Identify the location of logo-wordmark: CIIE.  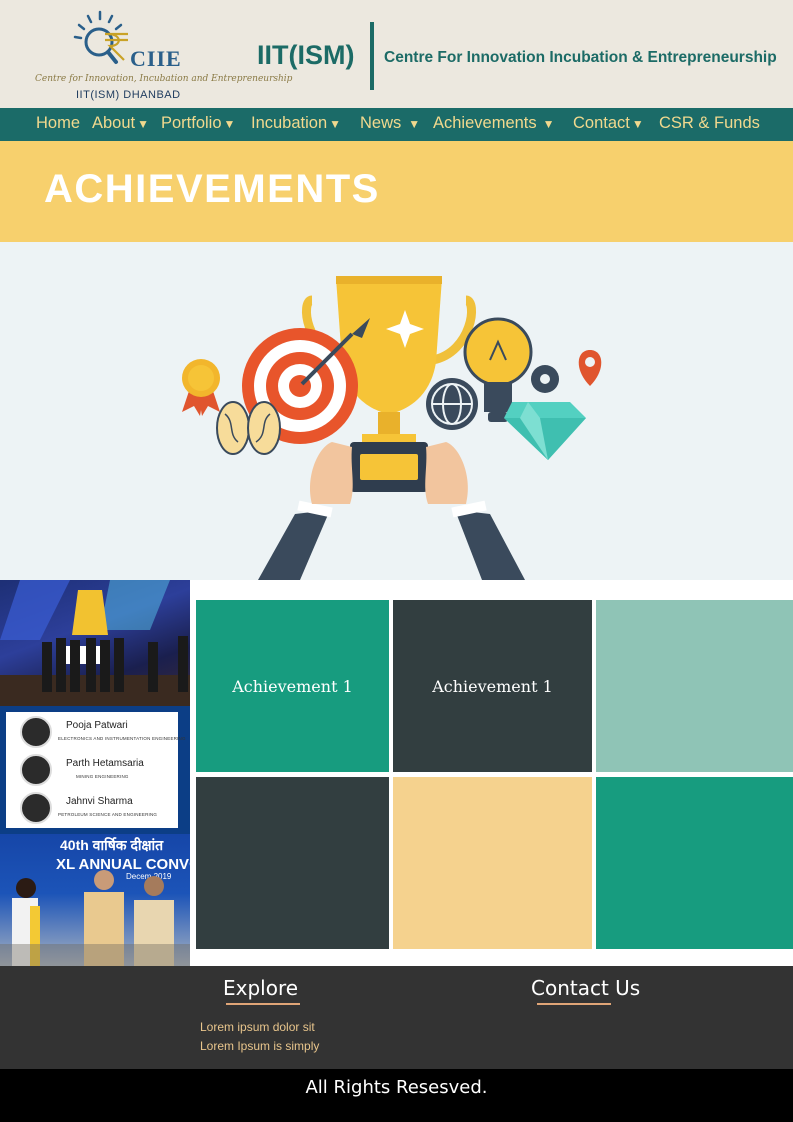
(156, 58).